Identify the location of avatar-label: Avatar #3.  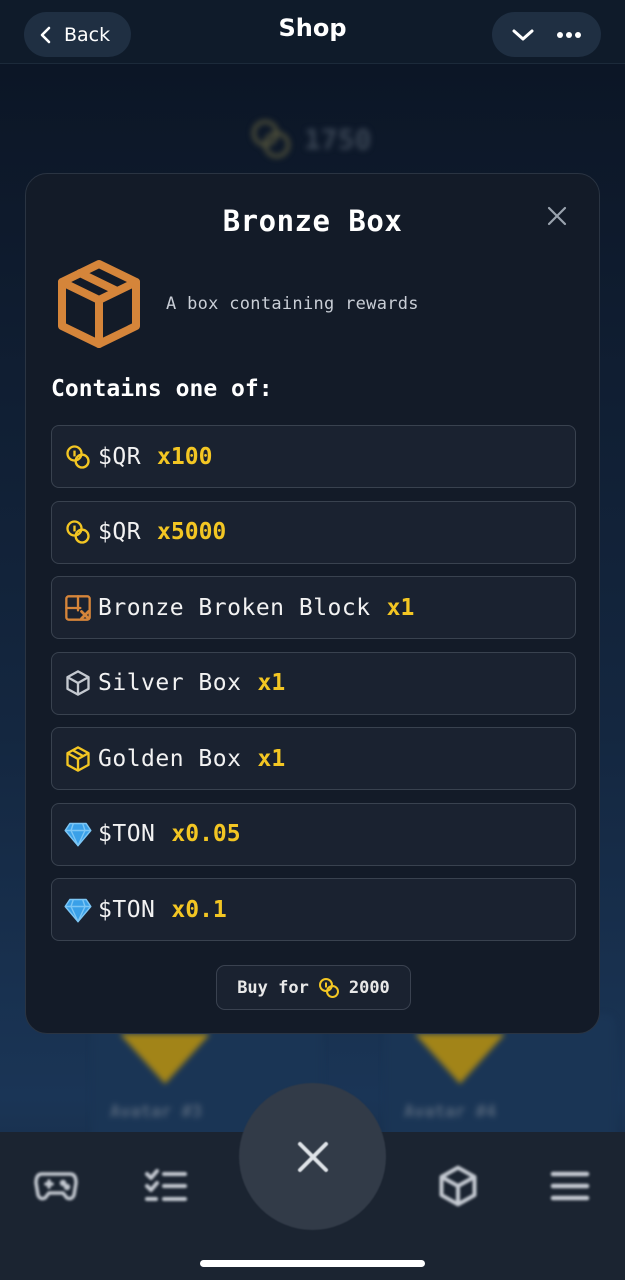
(156, 1112).